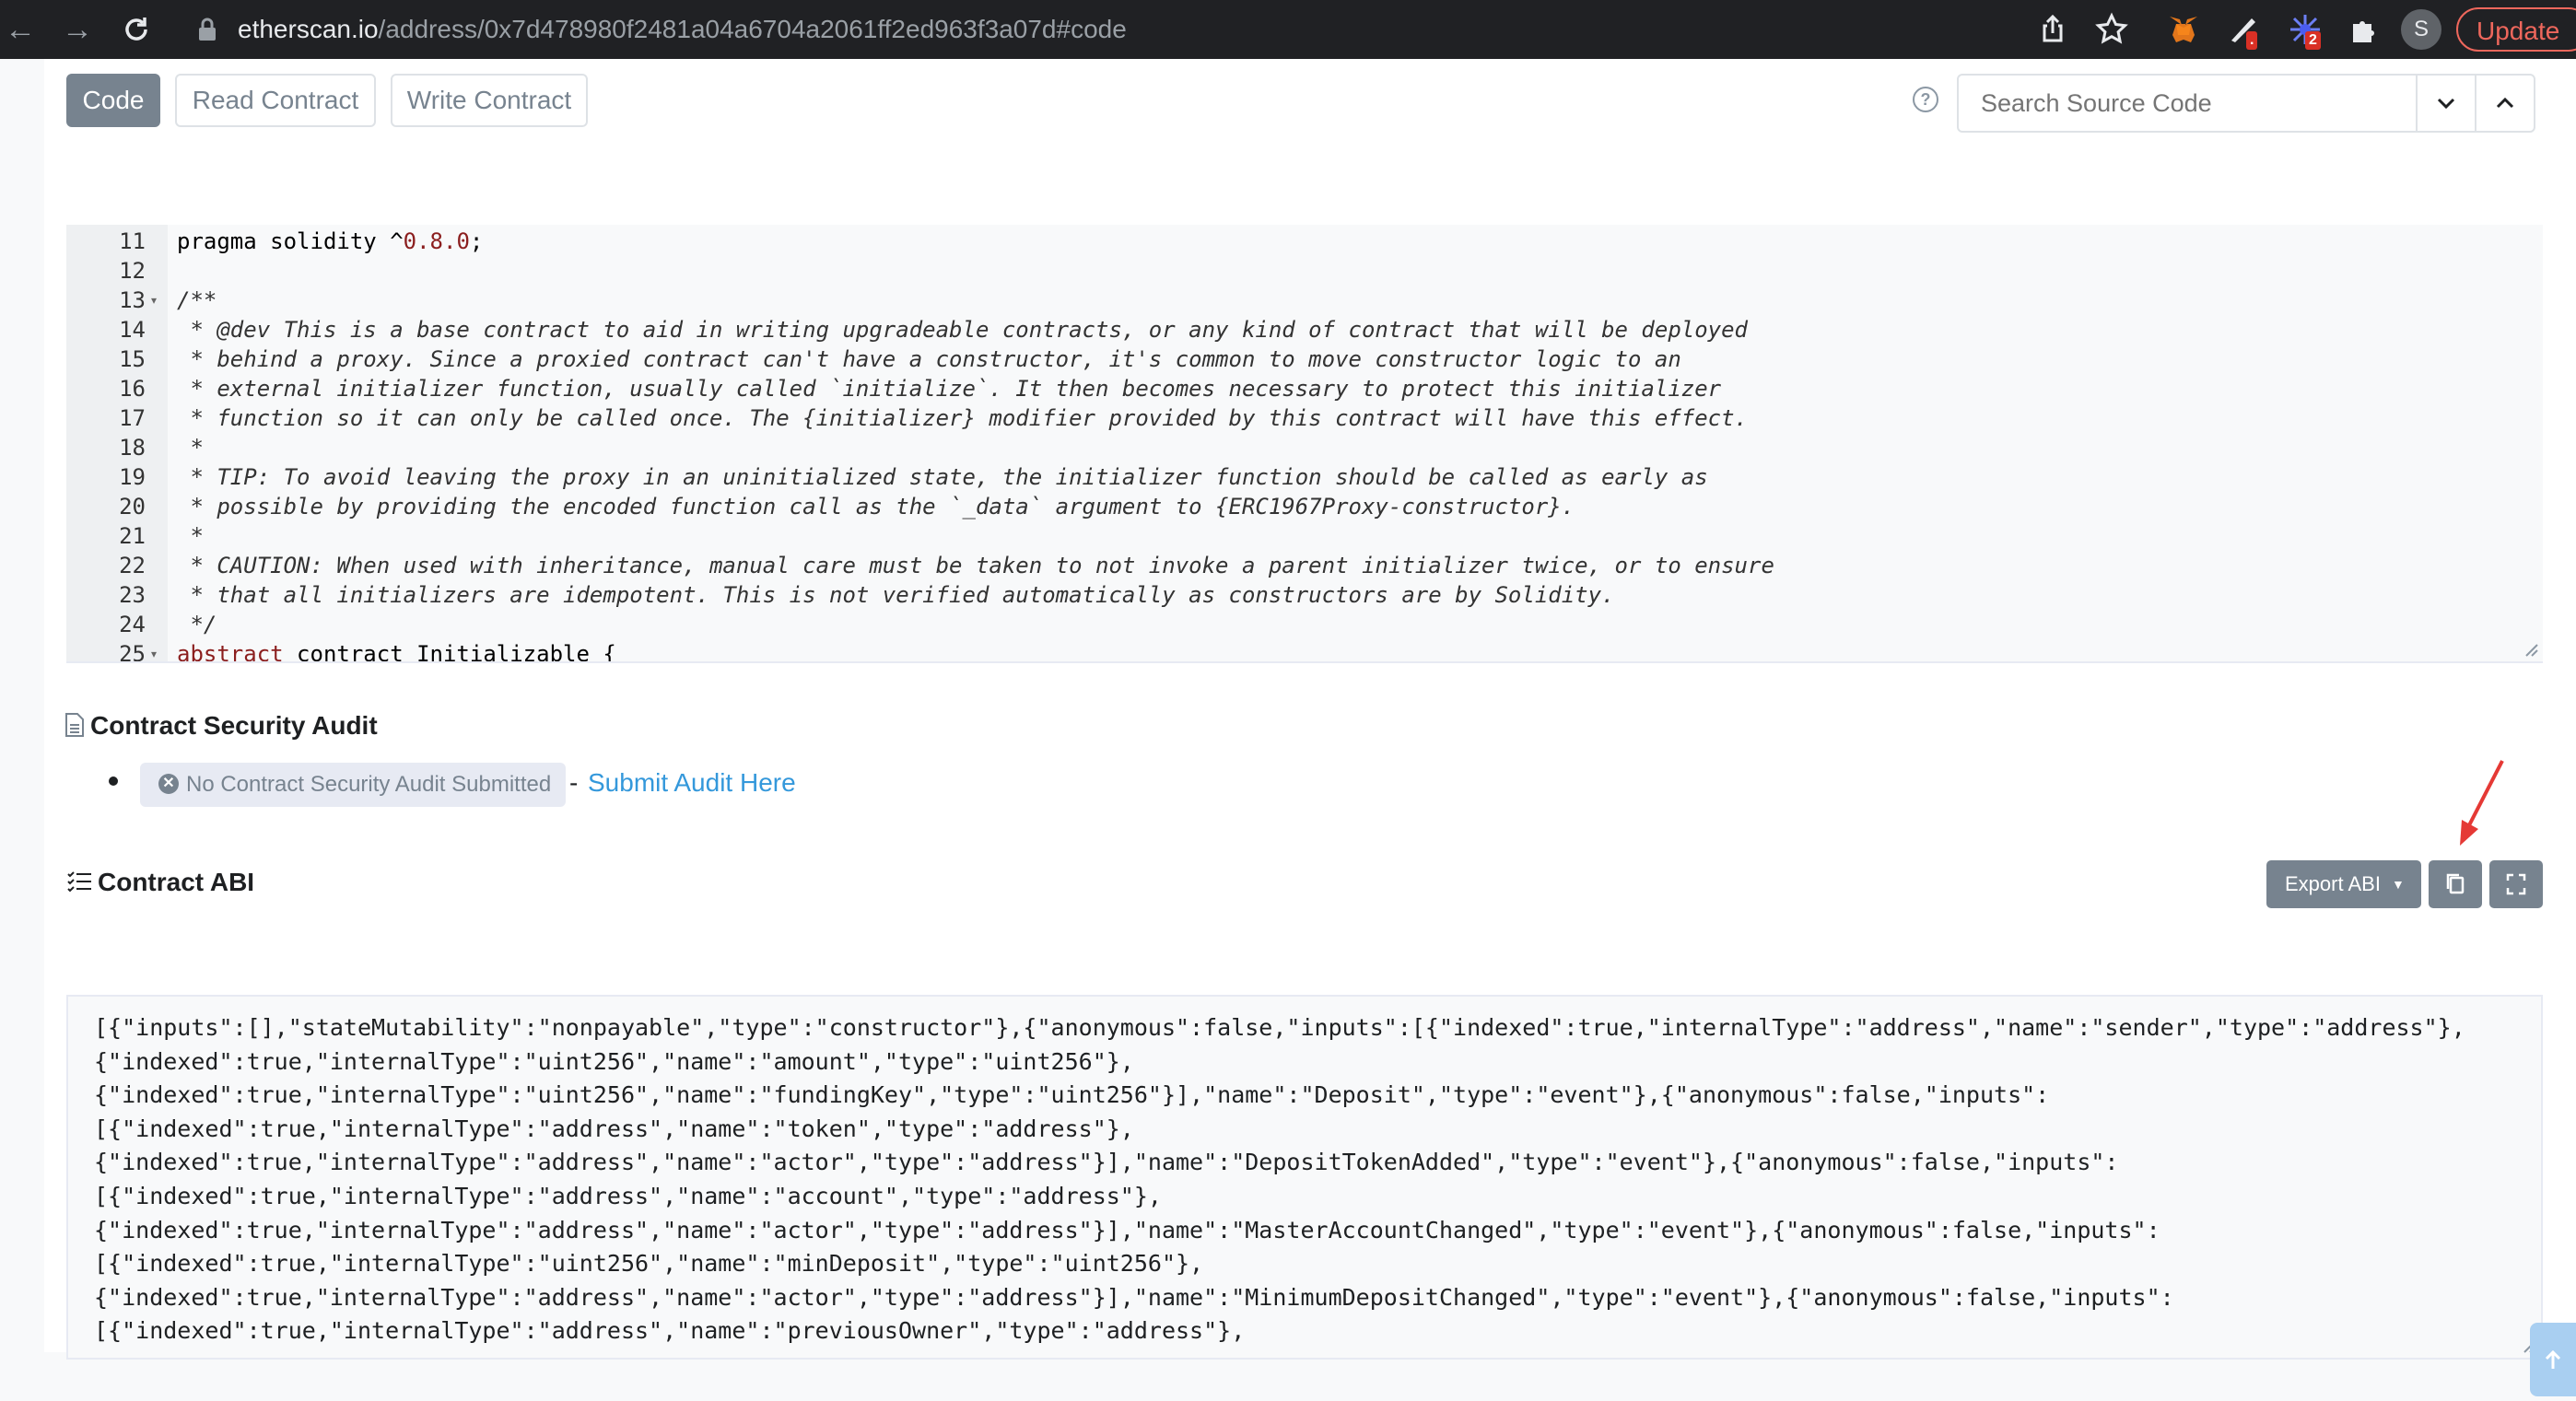 The height and width of the screenshot is (1401, 2576). Describe the element at coordinates (176, 882) in the screenshot. I see `abi-title: Contract ABI` at that location.